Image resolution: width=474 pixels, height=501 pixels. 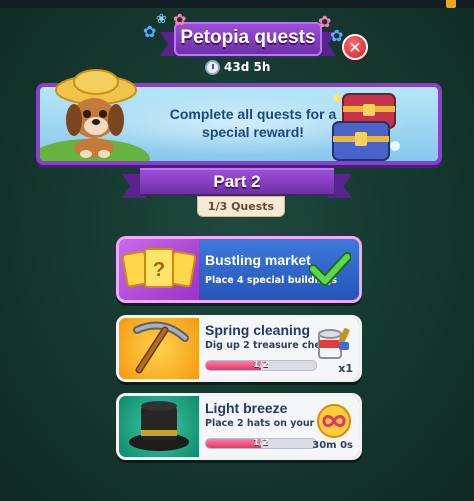 I want to click on clock-icon, so click(x=212, y=67).